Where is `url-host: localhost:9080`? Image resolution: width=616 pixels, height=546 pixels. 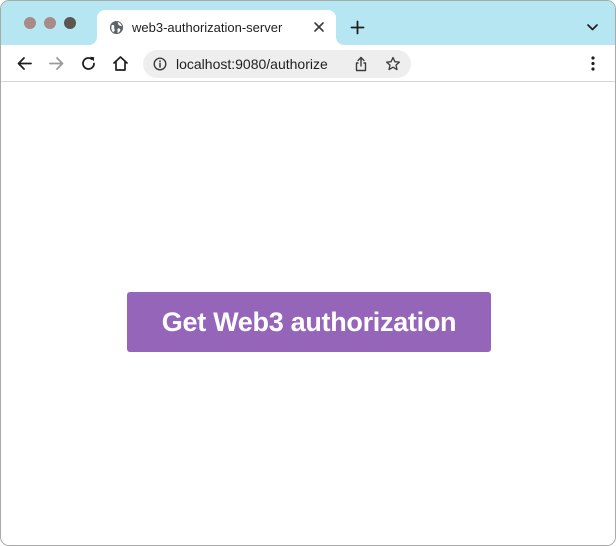 url-host: localhost:9080 is located at coordinates (221, 64).